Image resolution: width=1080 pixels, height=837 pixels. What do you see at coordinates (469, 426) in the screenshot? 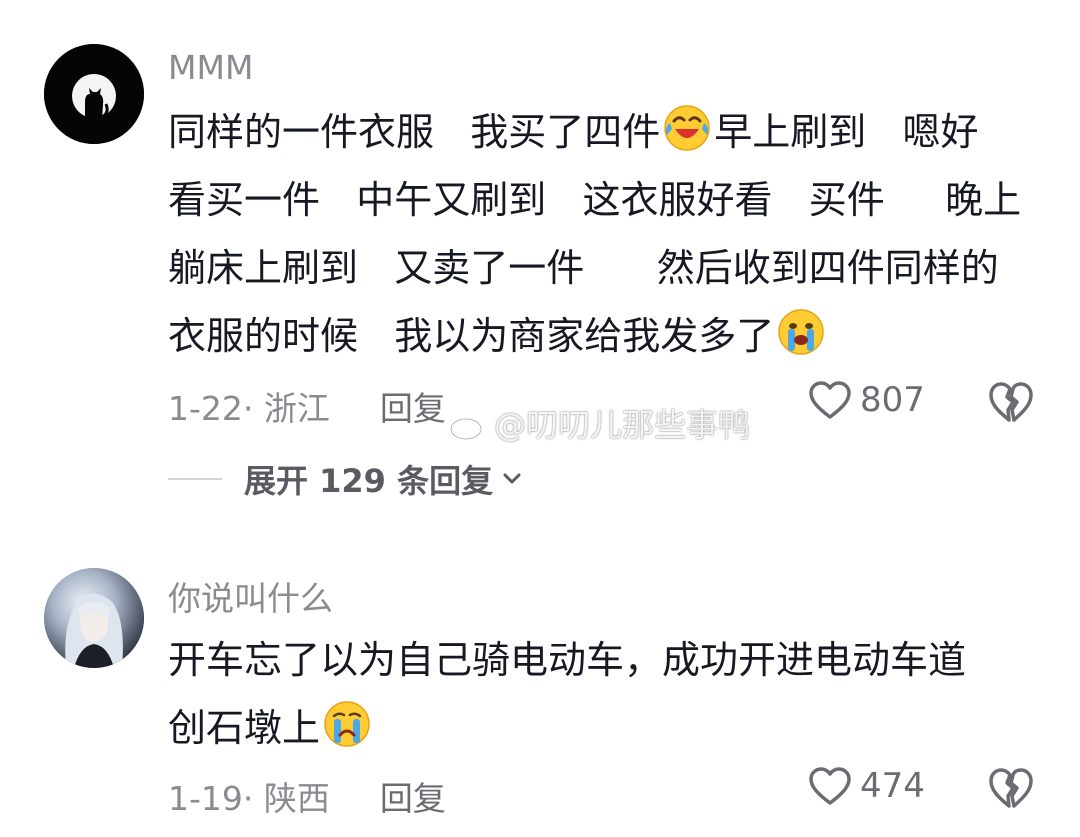
I see `weibo-logo-icon` at bounding box center [469, 426].